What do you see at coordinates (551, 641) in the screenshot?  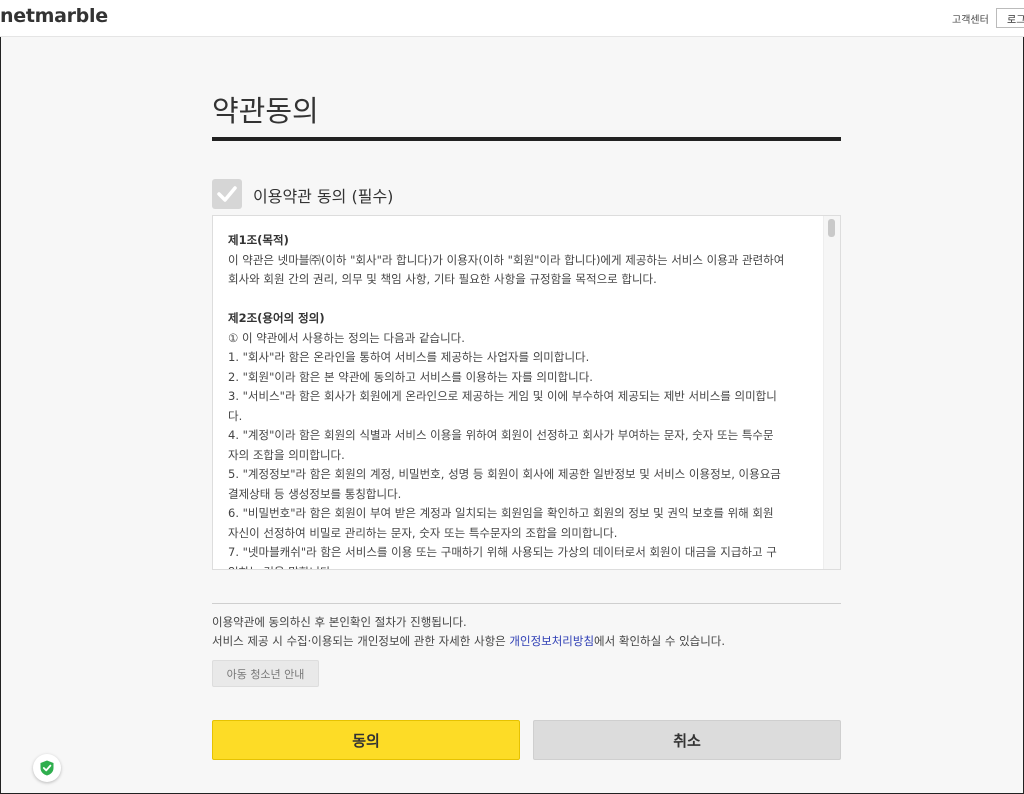 I see `privacy-policy-link: 개인정보처리방침` at bounding box center [551, 641].